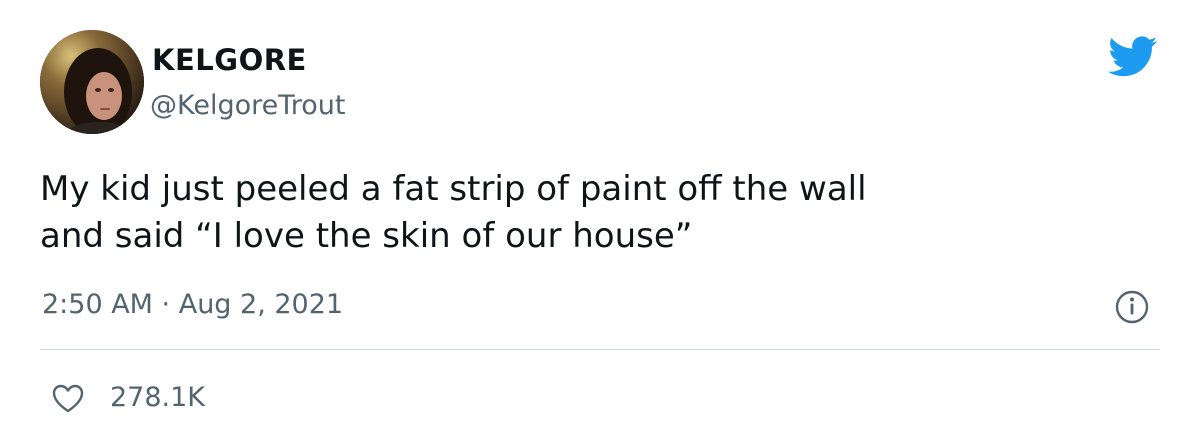 The width and height of the screenshot is (1200, 441). What do you see at coordinates (1133, 57) in the screenshot?
I see `twitter-bird-icon` at bounding box center [1133, 57].